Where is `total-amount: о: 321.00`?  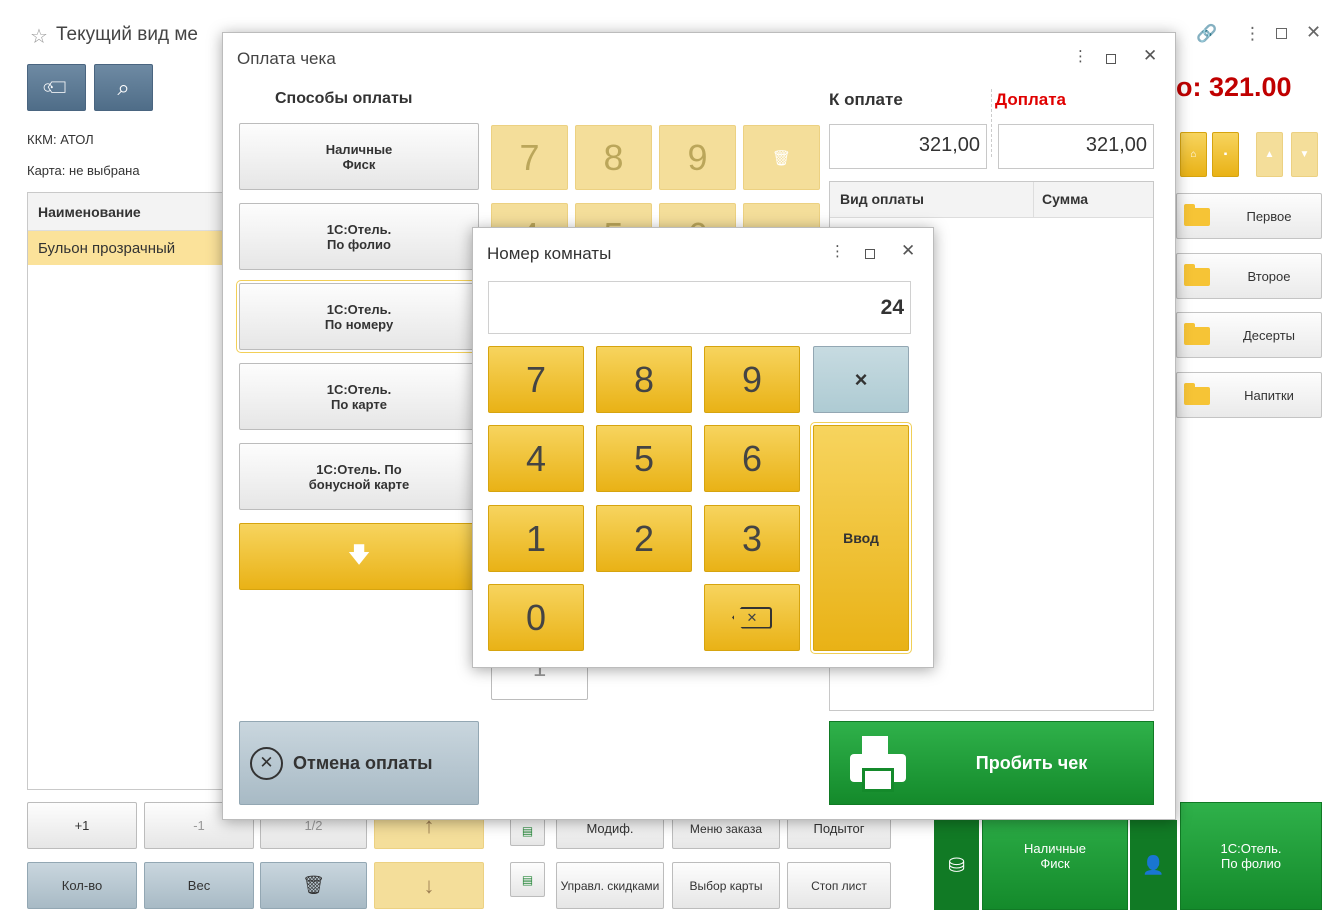 total-amount: о: 321.00 is located at coordinates (1234, 87).